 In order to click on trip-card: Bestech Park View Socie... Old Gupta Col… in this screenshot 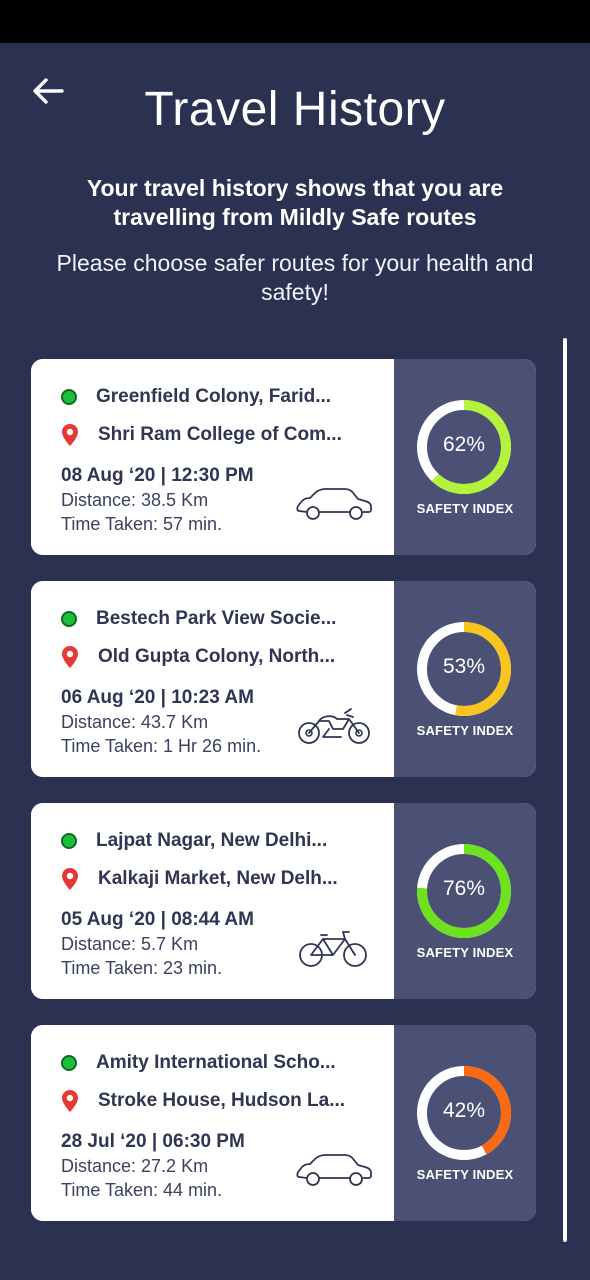, I will do `click(283, 679)`.